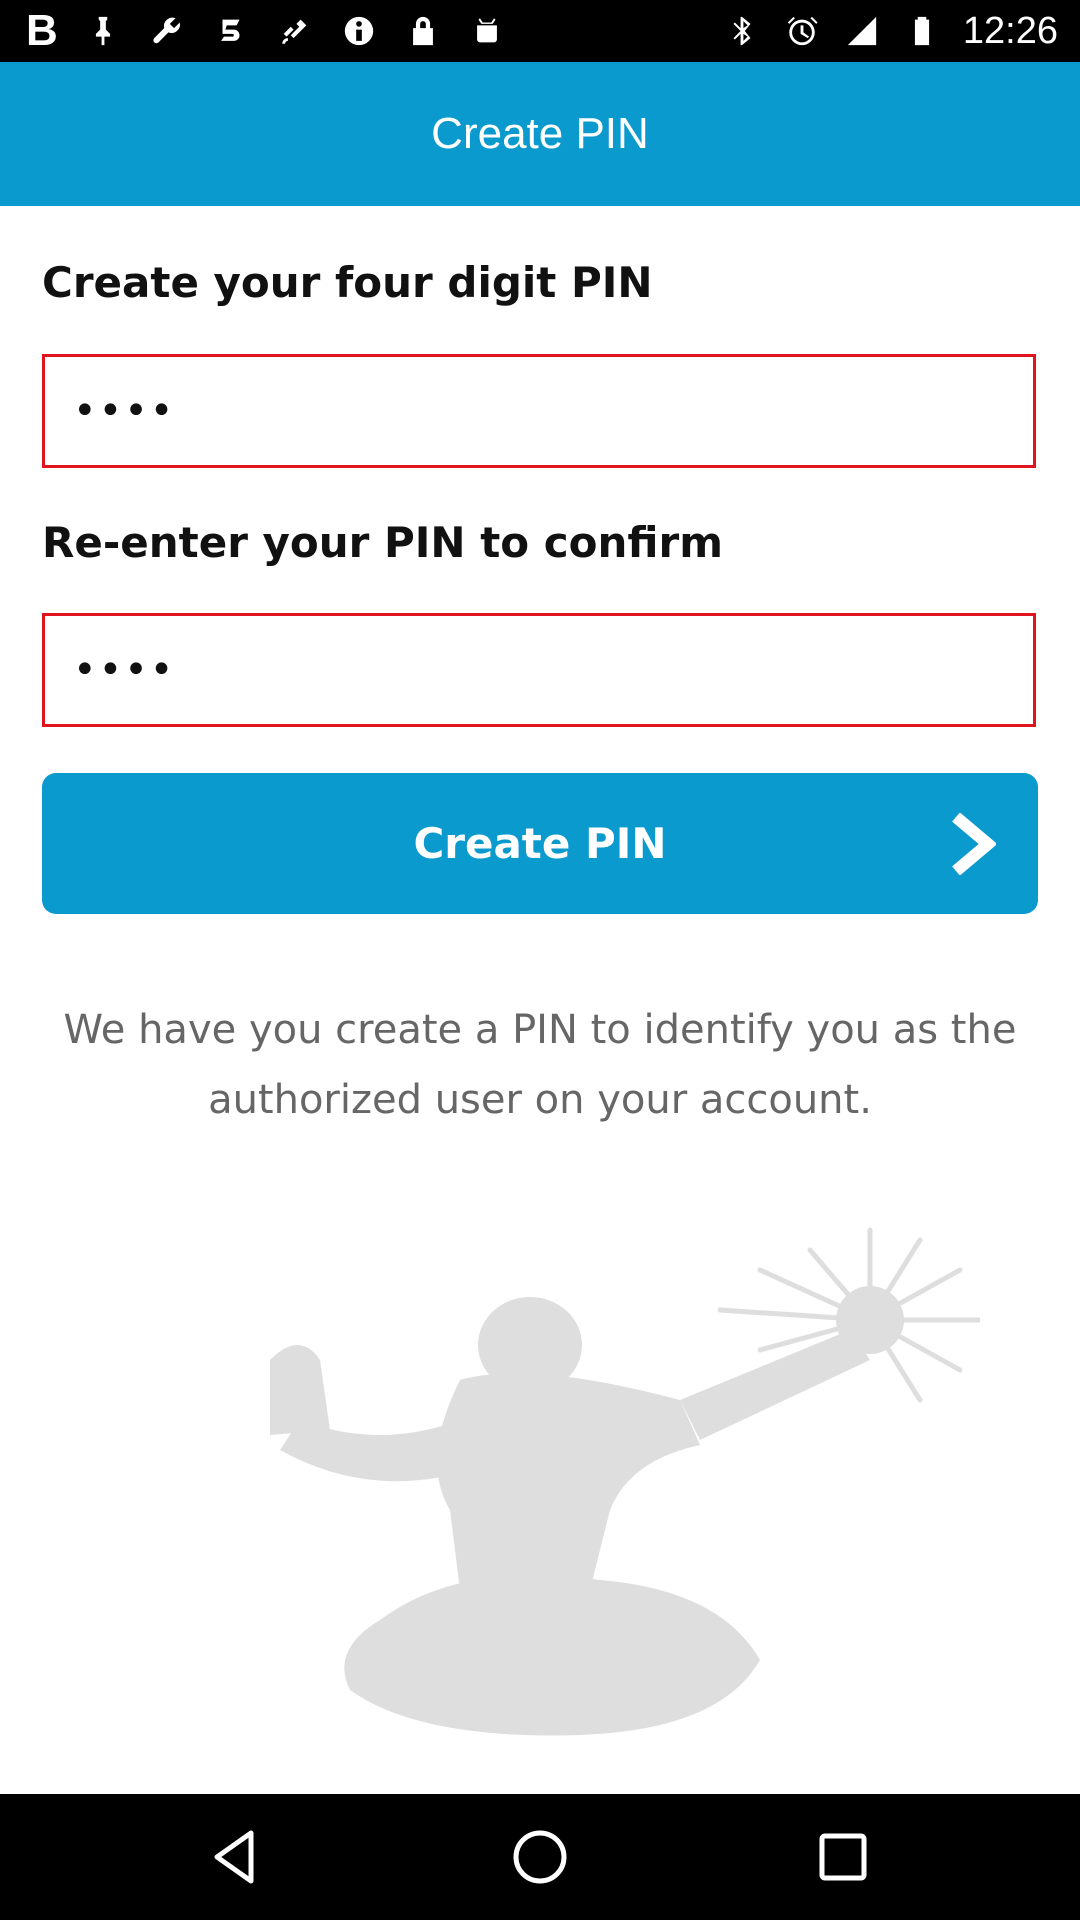 The image size is (1080, 1920). Describe the element at coordinates (42, 30) in the screenshot. I see `brand-b-icon: B` at that location.